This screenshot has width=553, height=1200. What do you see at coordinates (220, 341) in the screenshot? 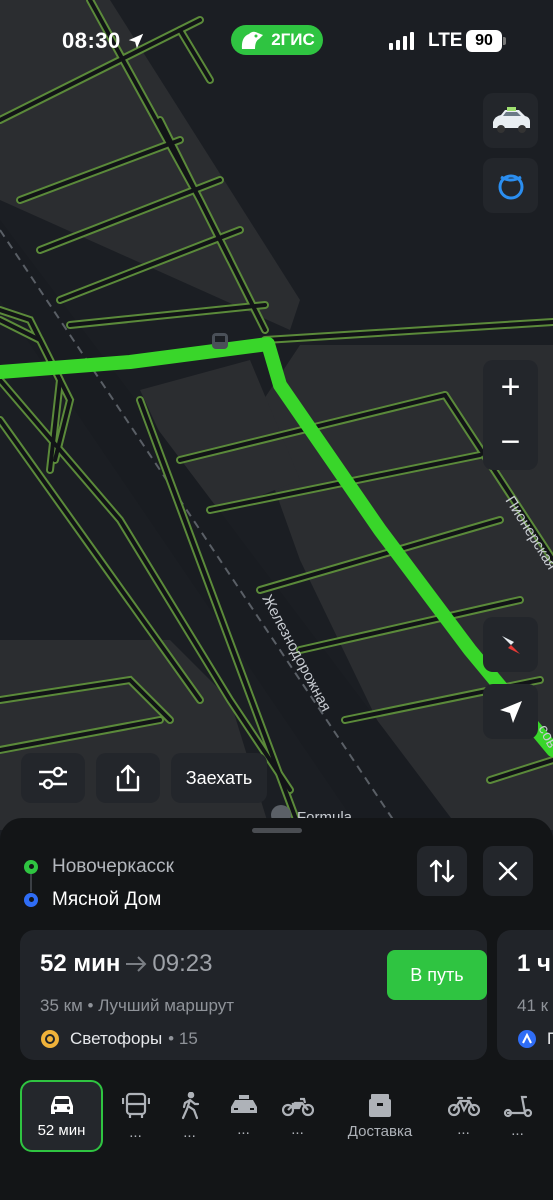
I see `bus-stop-icon` at bounding box center [220, 341].